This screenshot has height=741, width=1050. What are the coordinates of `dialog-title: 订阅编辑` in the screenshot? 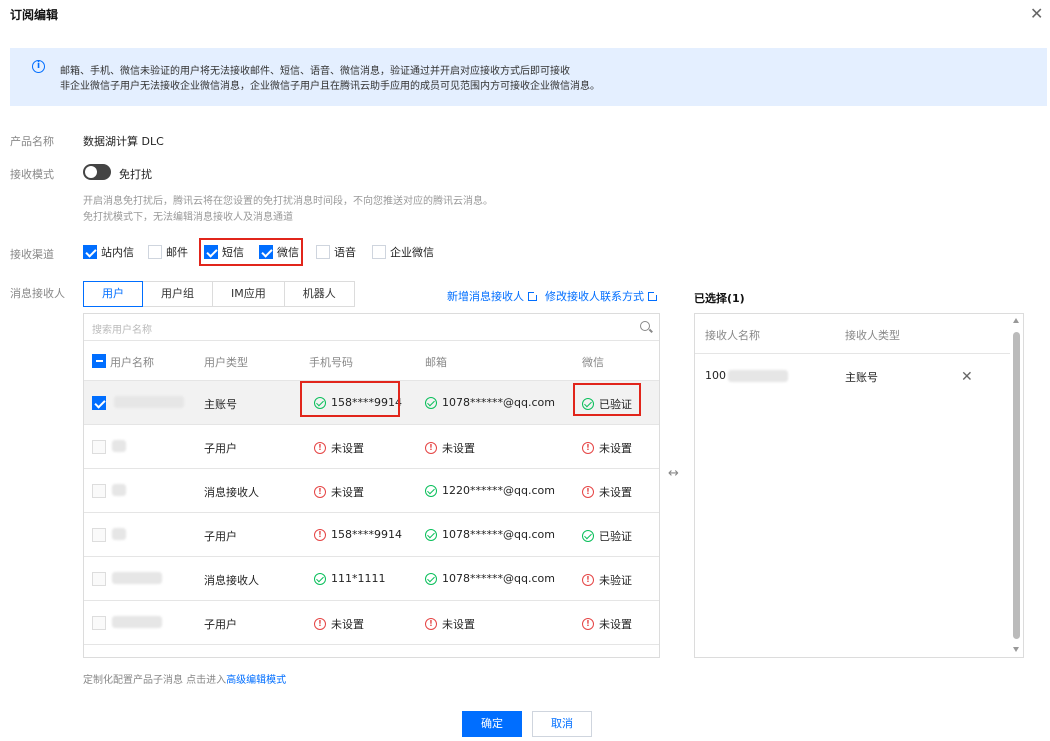 It's located at (34, 15).